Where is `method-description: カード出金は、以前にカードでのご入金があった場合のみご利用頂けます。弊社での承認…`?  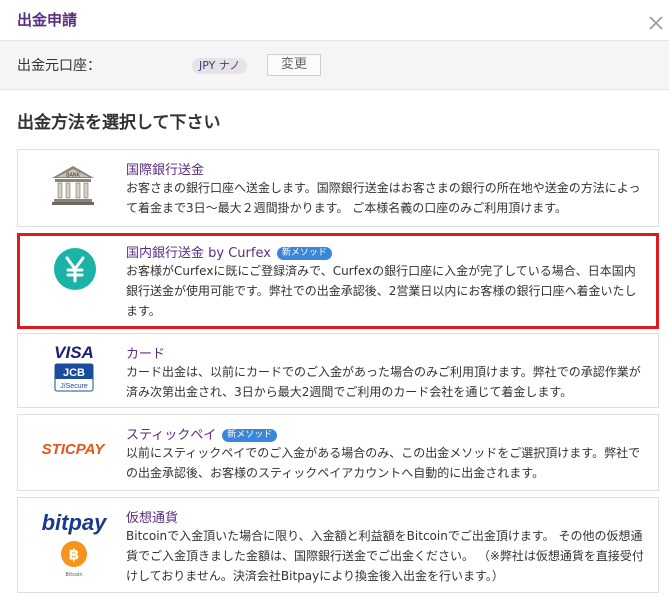 method-description: カード出金は、以前にカードでのご入金があった場合のみご利用頂けます。弊社での承認… is located at coordinates (383, 382).